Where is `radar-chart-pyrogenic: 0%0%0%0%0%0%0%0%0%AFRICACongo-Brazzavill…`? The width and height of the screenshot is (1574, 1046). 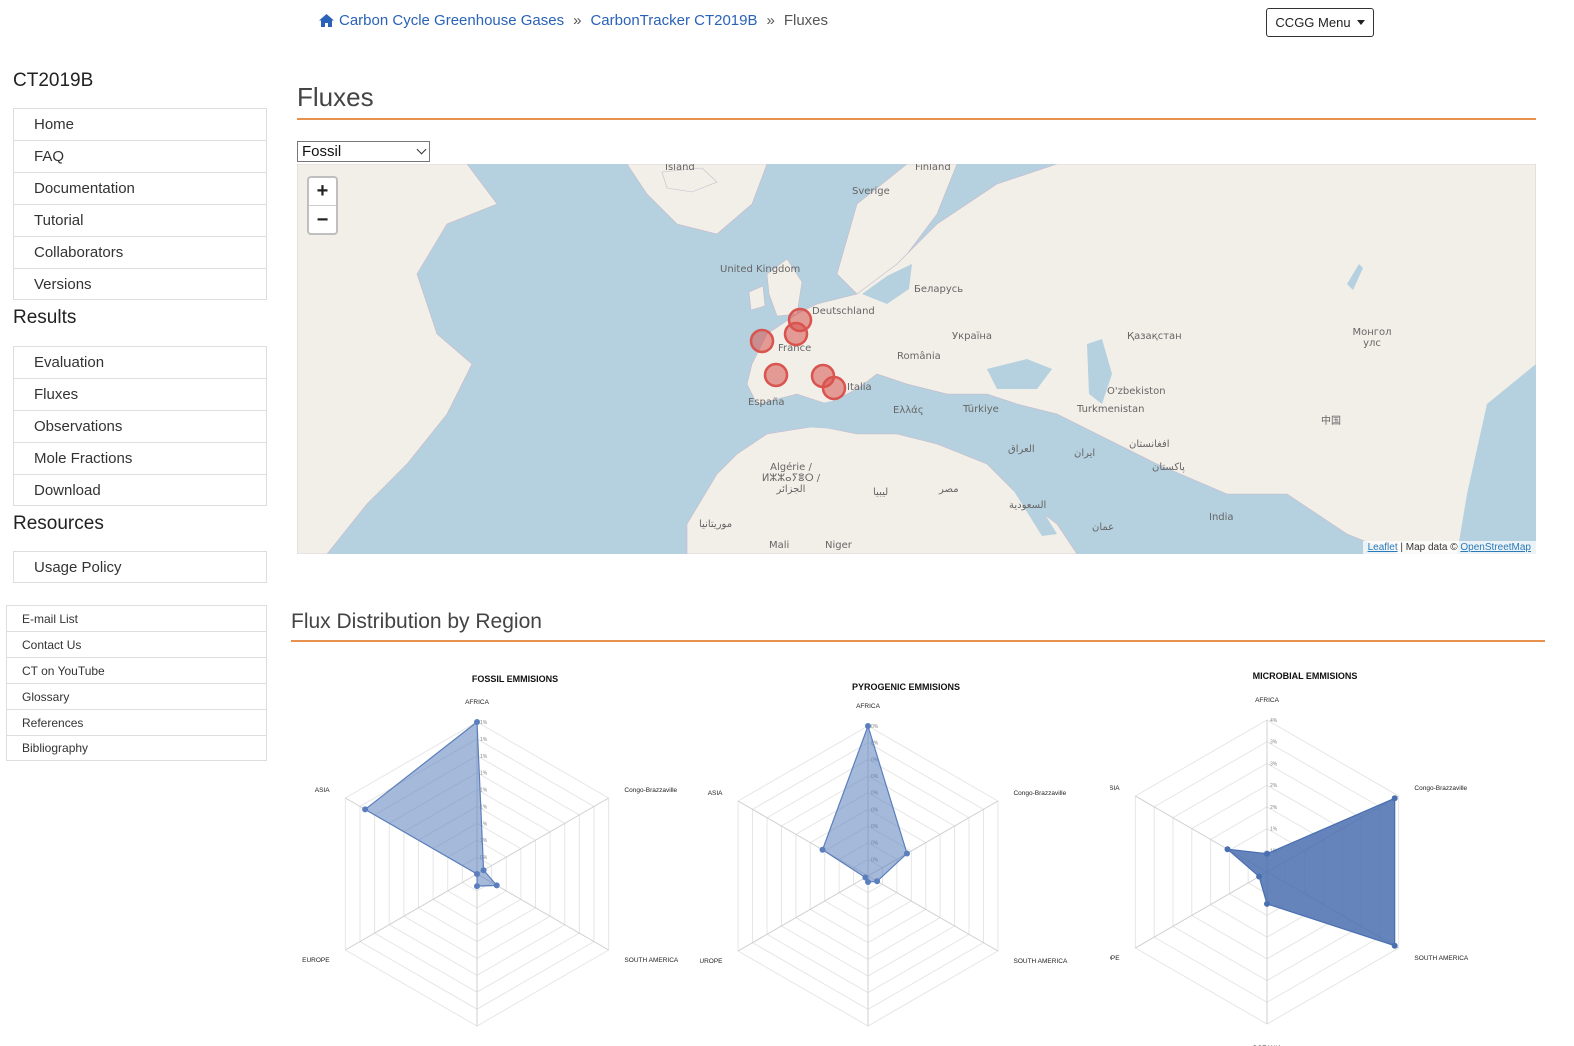 radar-chart-pyrogenic: 0%0%0%0%0%0%0%0%0%AFRICACongo-Brazzavill… is located at coordinates (884, 854).